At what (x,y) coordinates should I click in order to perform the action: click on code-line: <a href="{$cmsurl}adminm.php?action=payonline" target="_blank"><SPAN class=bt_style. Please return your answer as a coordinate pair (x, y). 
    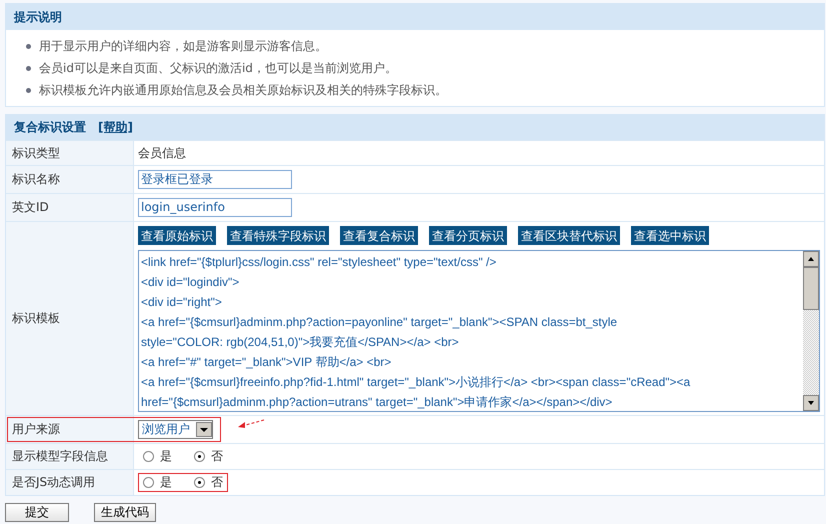
    Looking at the image, I should click on (379, 322).